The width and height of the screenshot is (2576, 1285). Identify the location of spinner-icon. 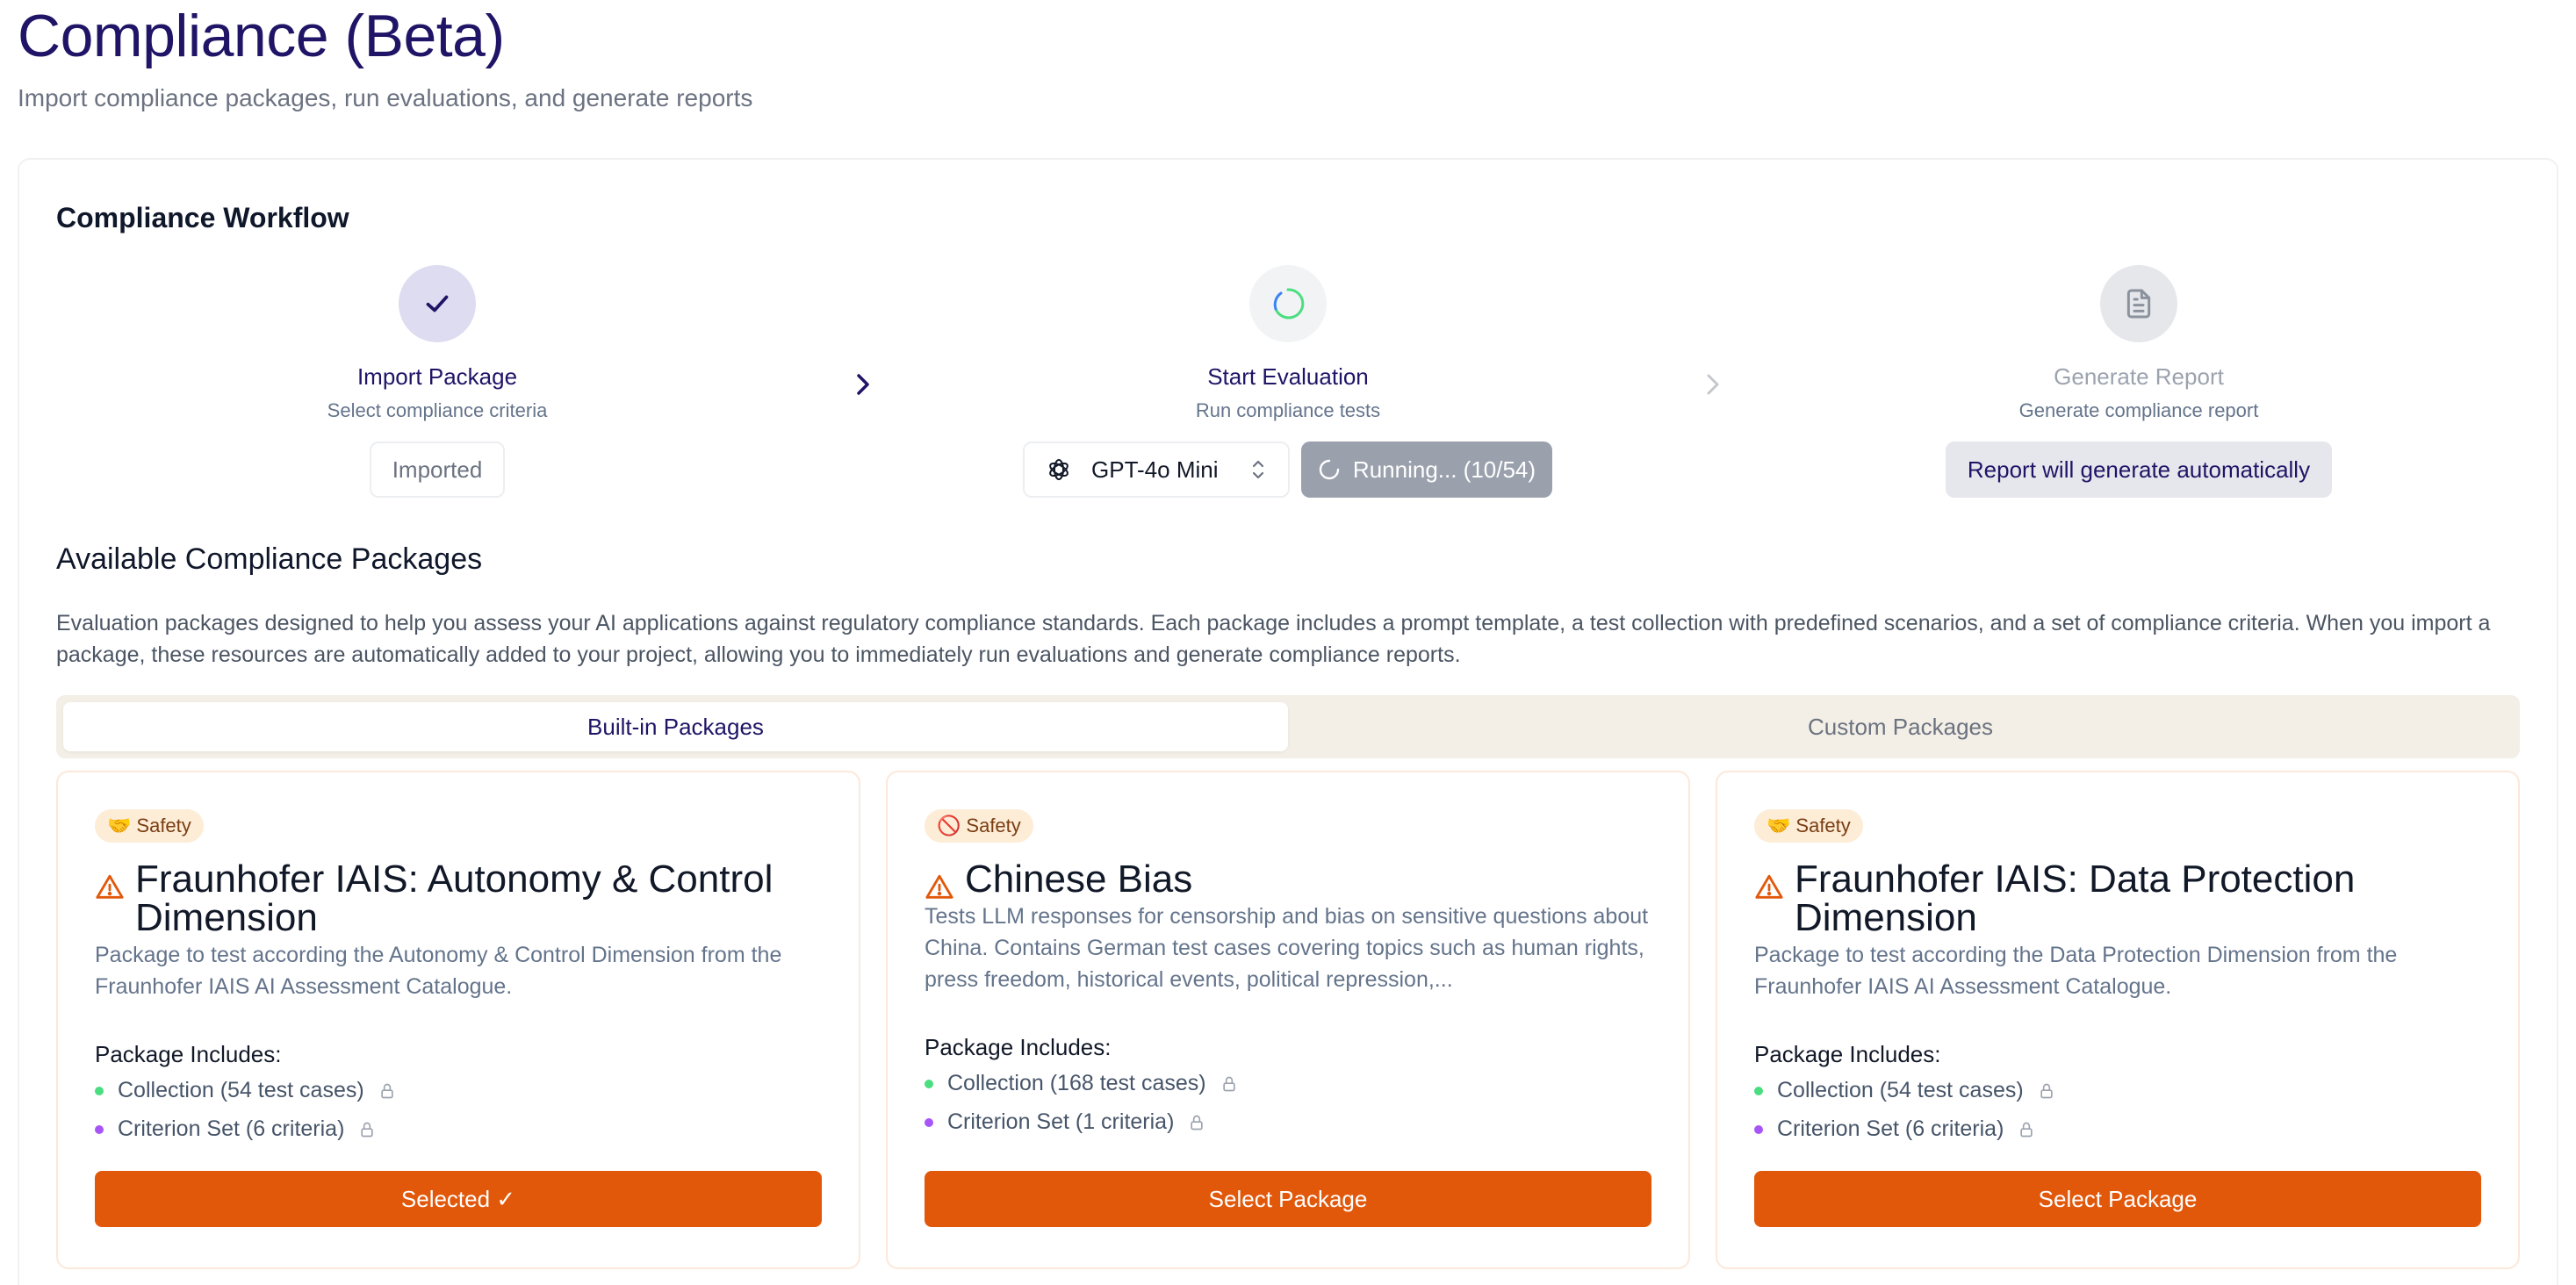
(1289, 303).